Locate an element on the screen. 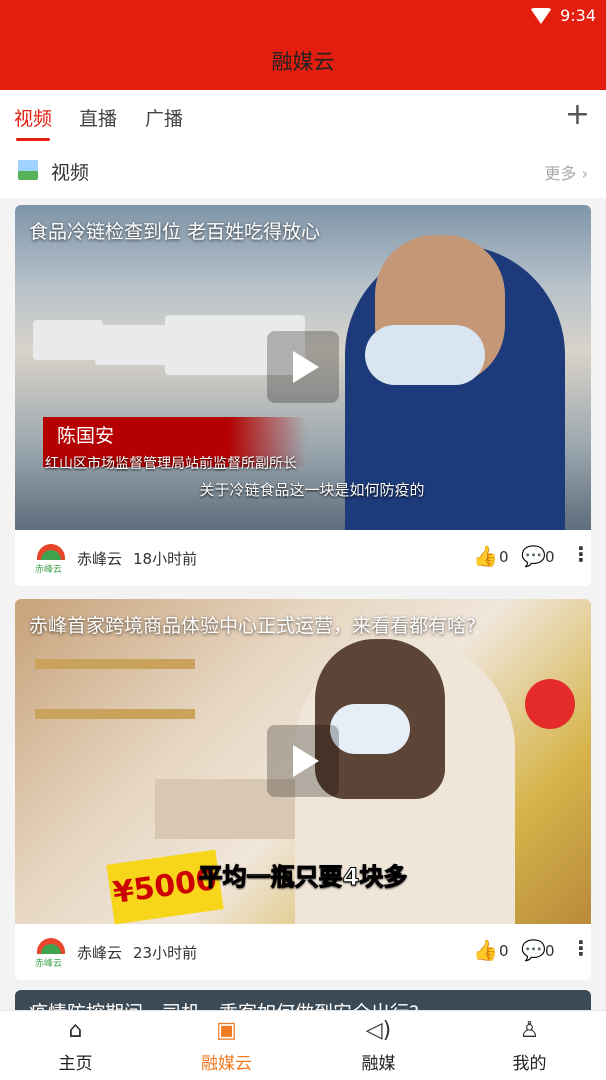  tab-video: 视频 is located at coordinates (33, 117).